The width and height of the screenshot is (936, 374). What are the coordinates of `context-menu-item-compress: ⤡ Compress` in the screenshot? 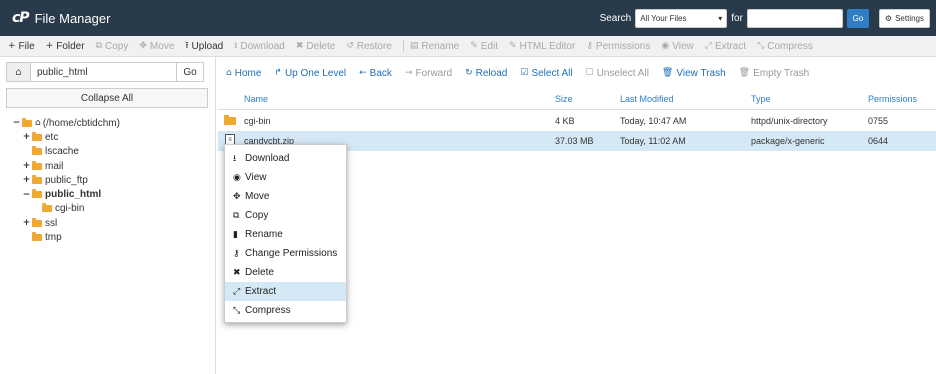 It's located at (285, 310).